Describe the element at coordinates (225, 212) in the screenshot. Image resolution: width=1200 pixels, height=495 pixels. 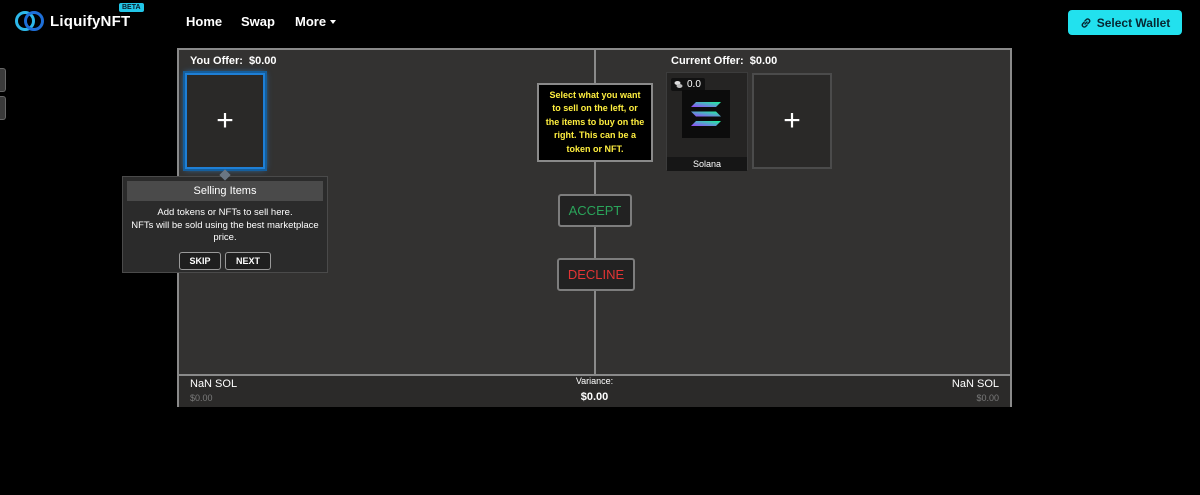
I see `tooltip-line-1: Add tokens or NFTs to sell here.` at that location.